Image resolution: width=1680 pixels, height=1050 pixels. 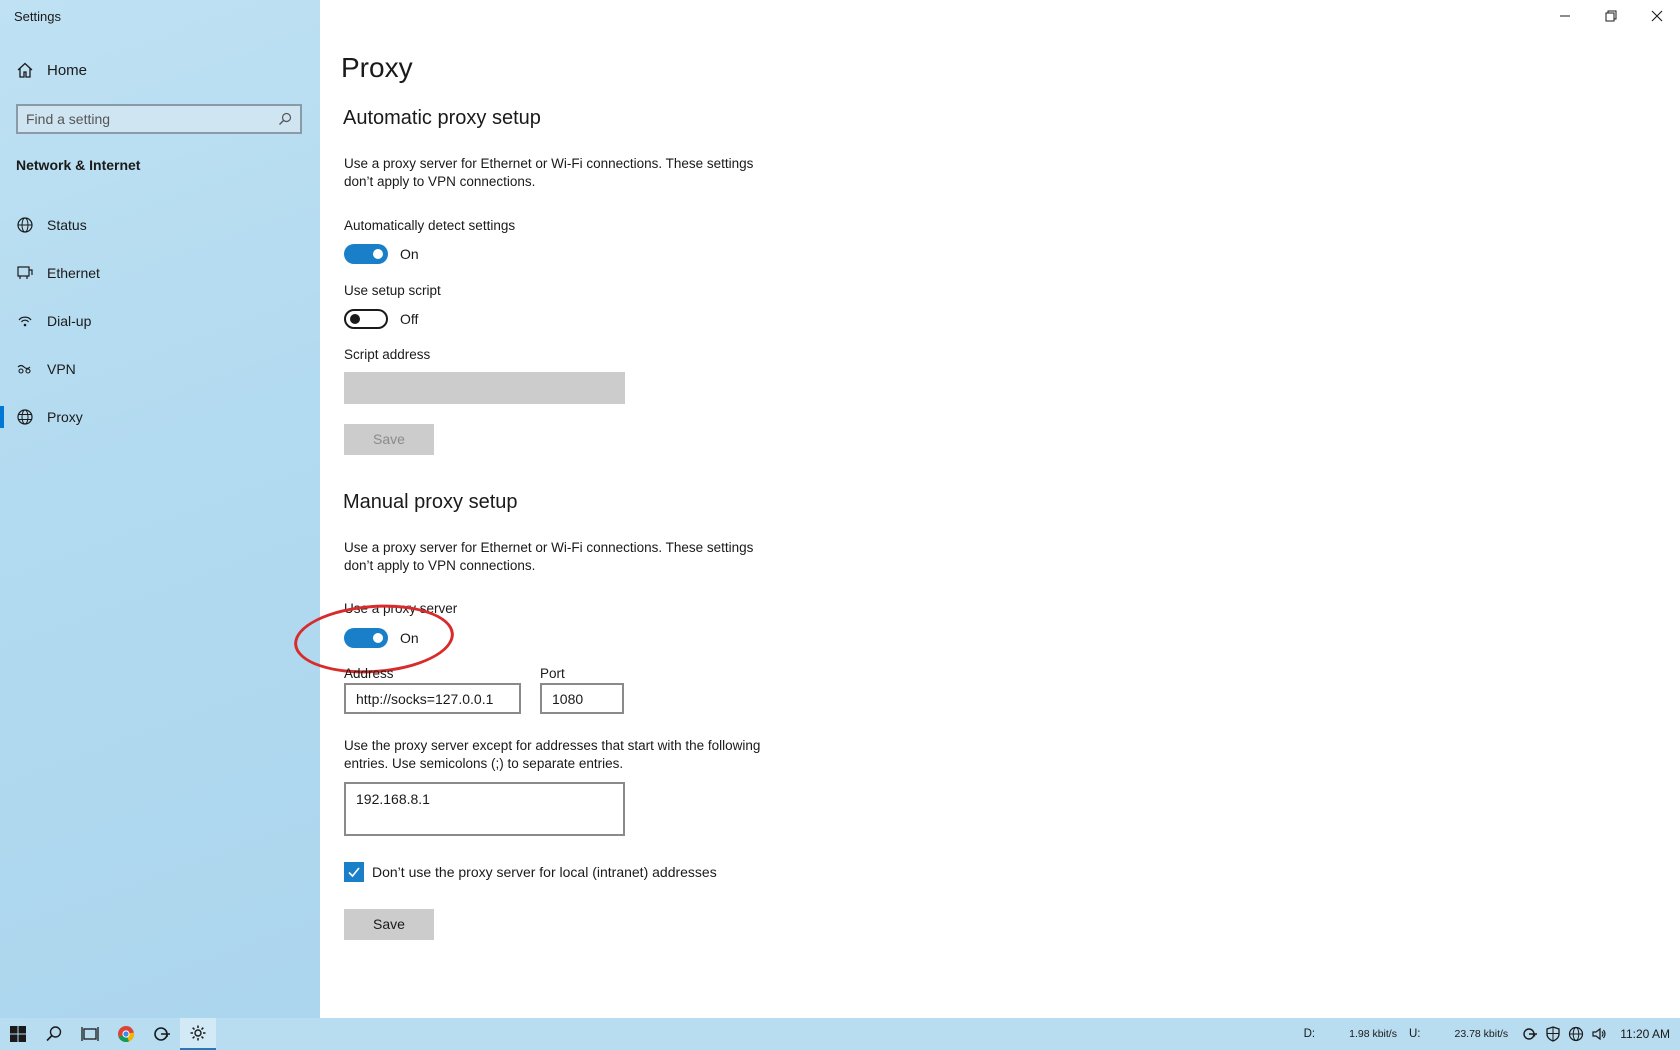 What do you see at coordinates (582, 698) in the screenshot?
I see `port-input` at bounding box center [582, 698].